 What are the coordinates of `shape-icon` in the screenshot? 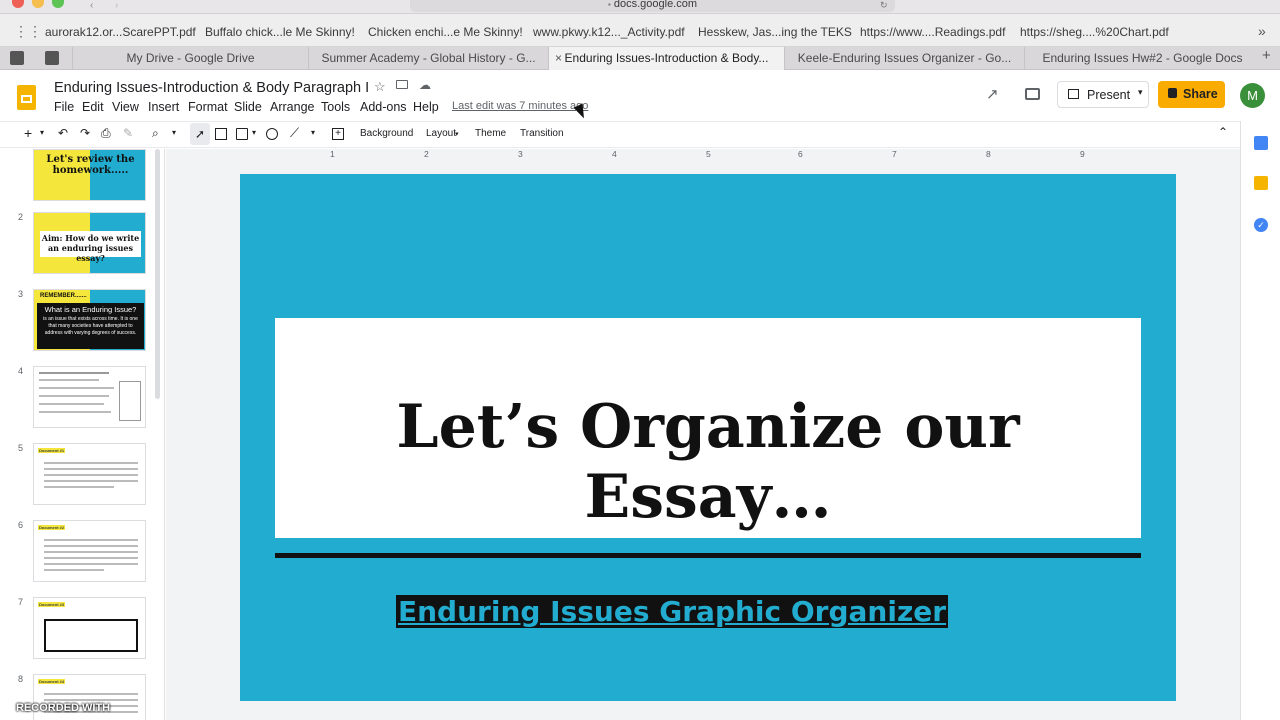 It's located at (272, 134).